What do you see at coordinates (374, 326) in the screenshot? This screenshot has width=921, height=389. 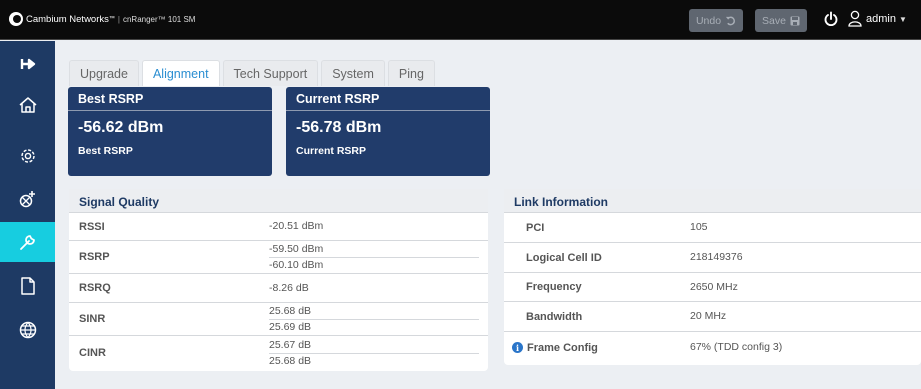 I see `row-value: 25.69 dB` at bounding box center [374, 326].